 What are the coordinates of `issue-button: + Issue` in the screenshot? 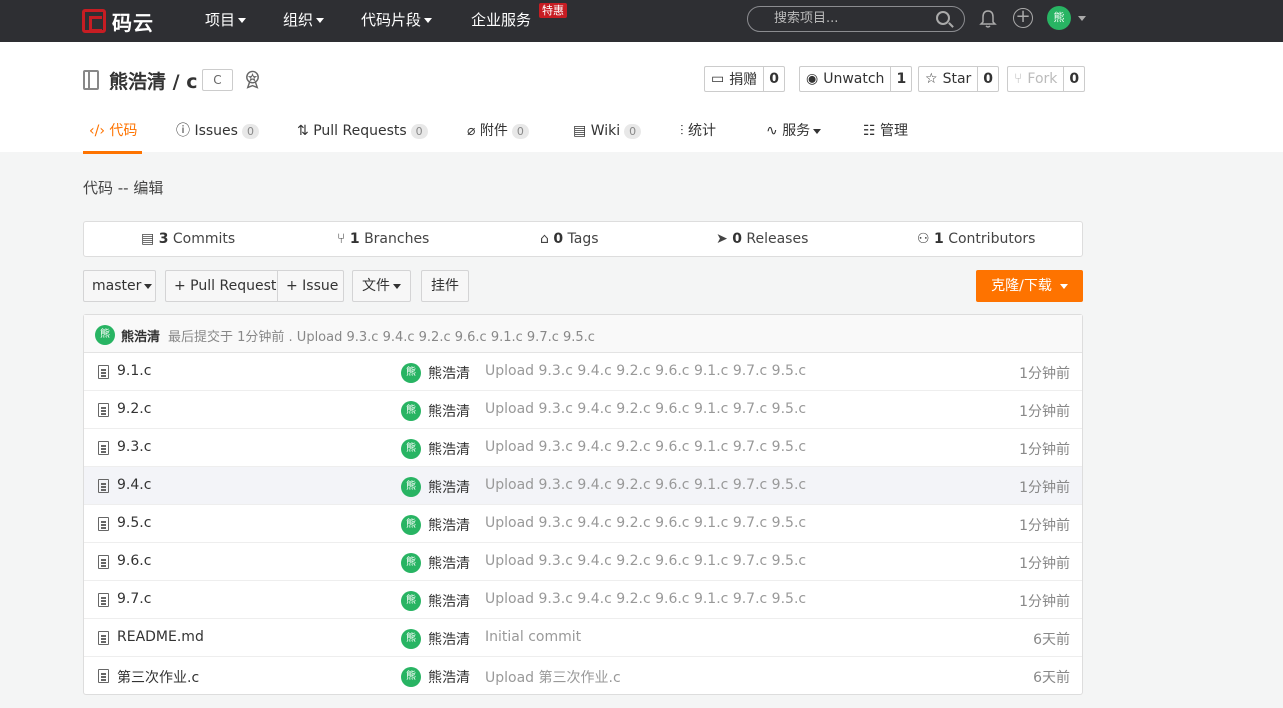 It's located at (310, 286).